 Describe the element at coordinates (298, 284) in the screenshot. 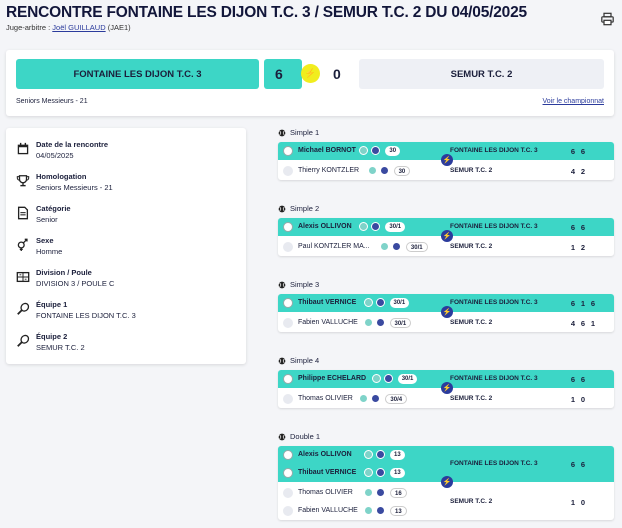

I see `match-label: Simple 3` at that location.